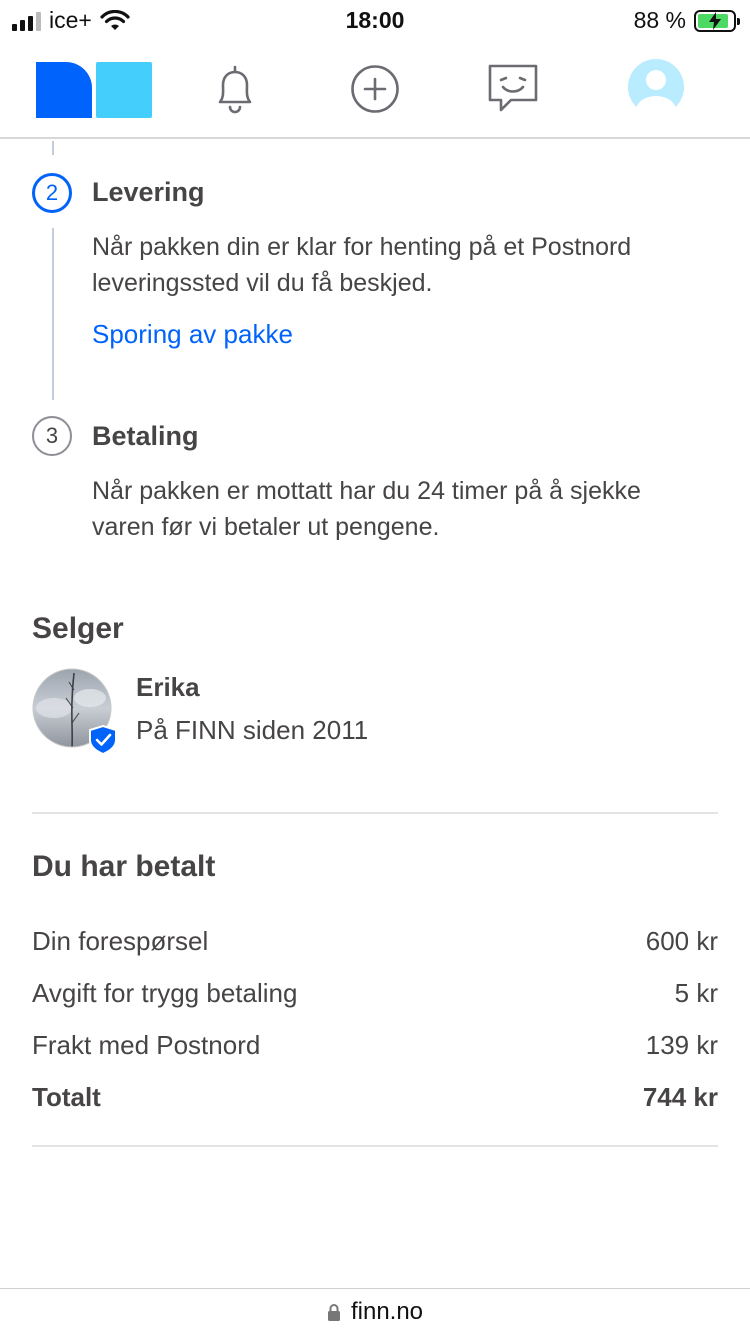 The image size is (750, 1334). I want to click on finn-logo, so click(94, 92).